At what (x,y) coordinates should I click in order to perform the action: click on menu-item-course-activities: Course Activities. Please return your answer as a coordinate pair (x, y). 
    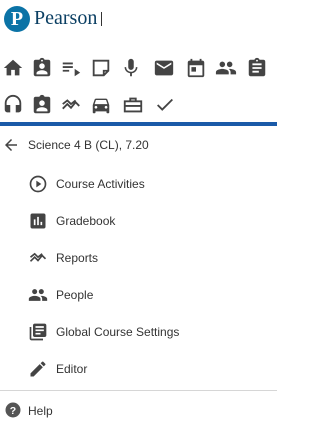
    Looking at the image, I should click on (138, 184).